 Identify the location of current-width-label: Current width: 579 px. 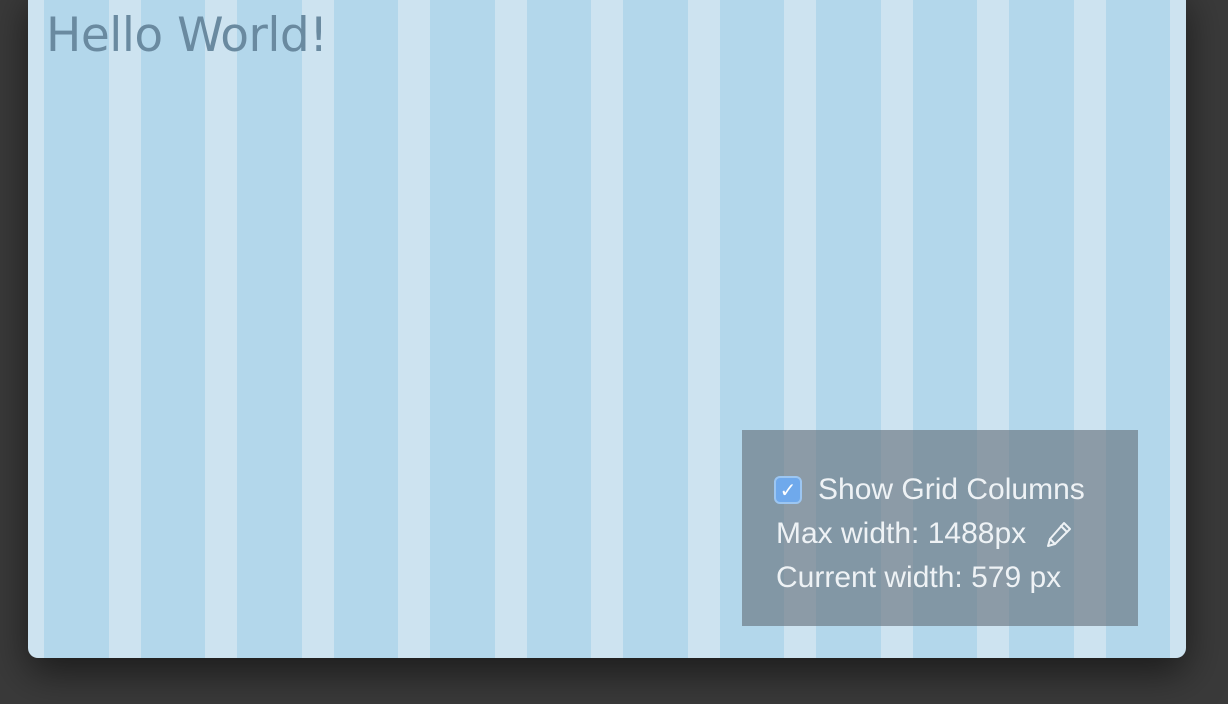
(919, 577).